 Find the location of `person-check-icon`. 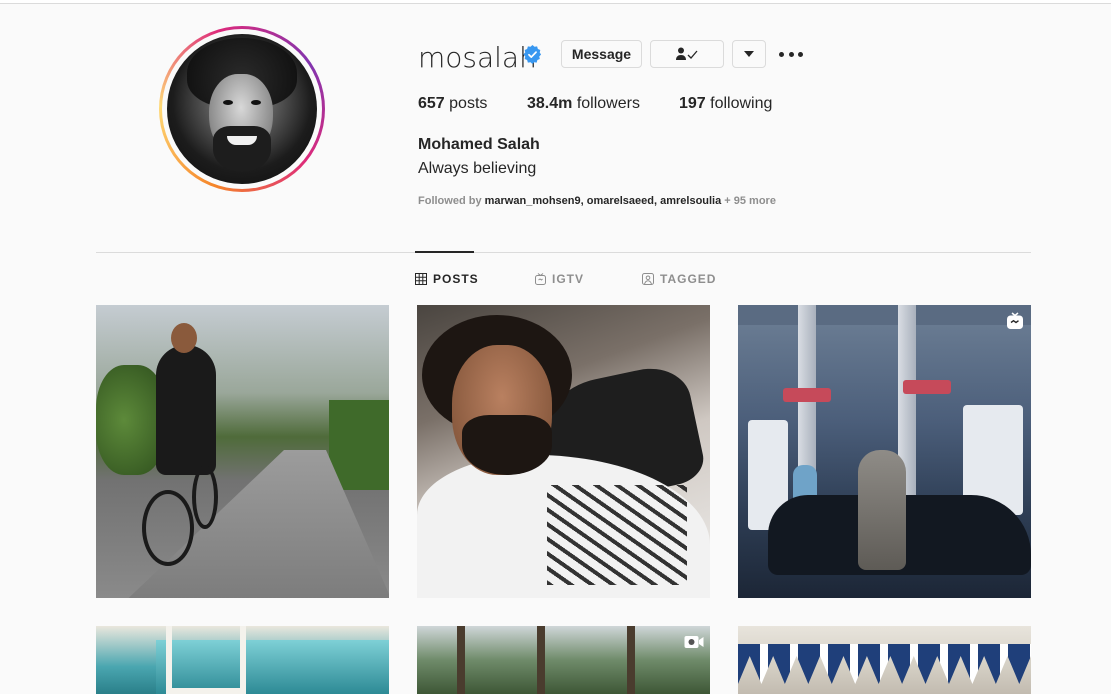

person-check-icon is located at coordinates (687, 53).